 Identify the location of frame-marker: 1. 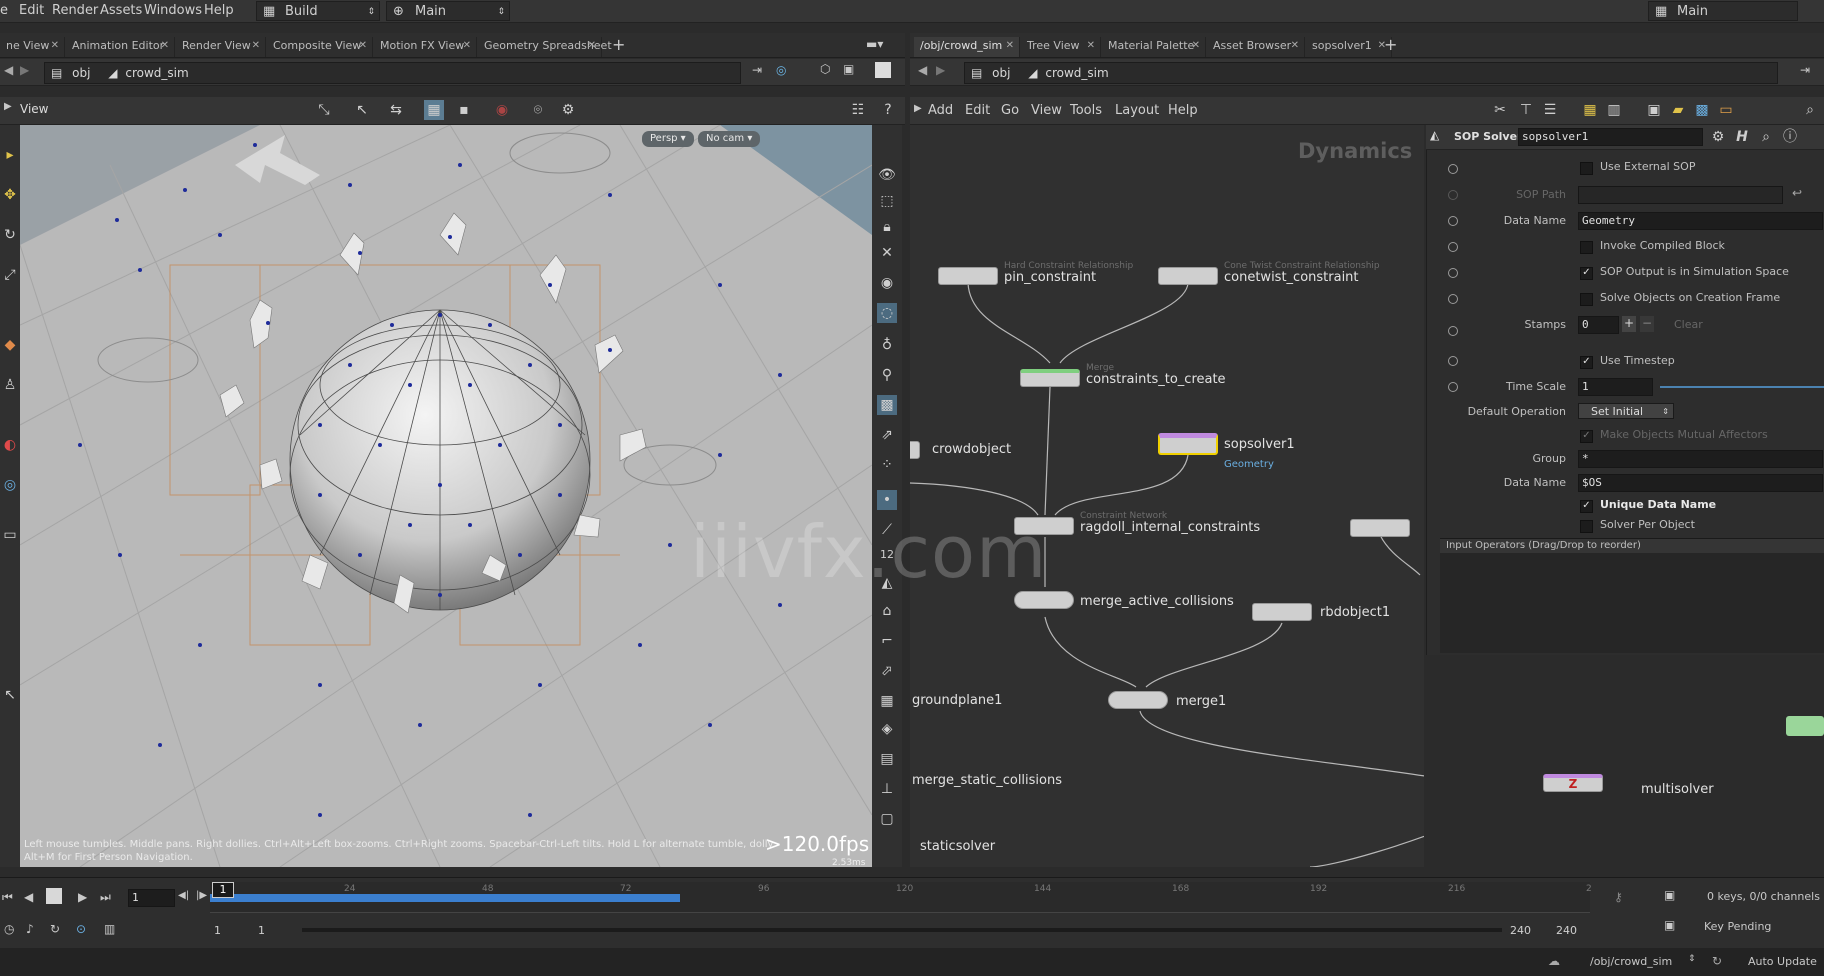
(223, 890).